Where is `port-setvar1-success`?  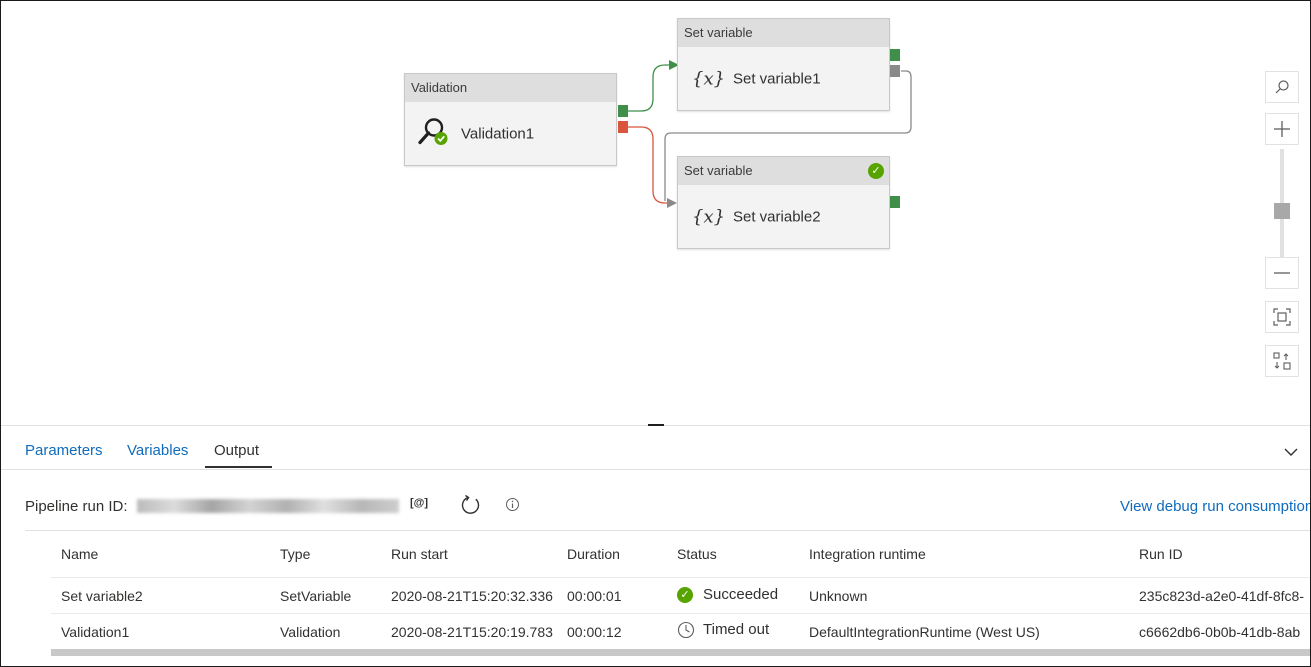
port-setvar1-success is located at coordinates (895, 55).